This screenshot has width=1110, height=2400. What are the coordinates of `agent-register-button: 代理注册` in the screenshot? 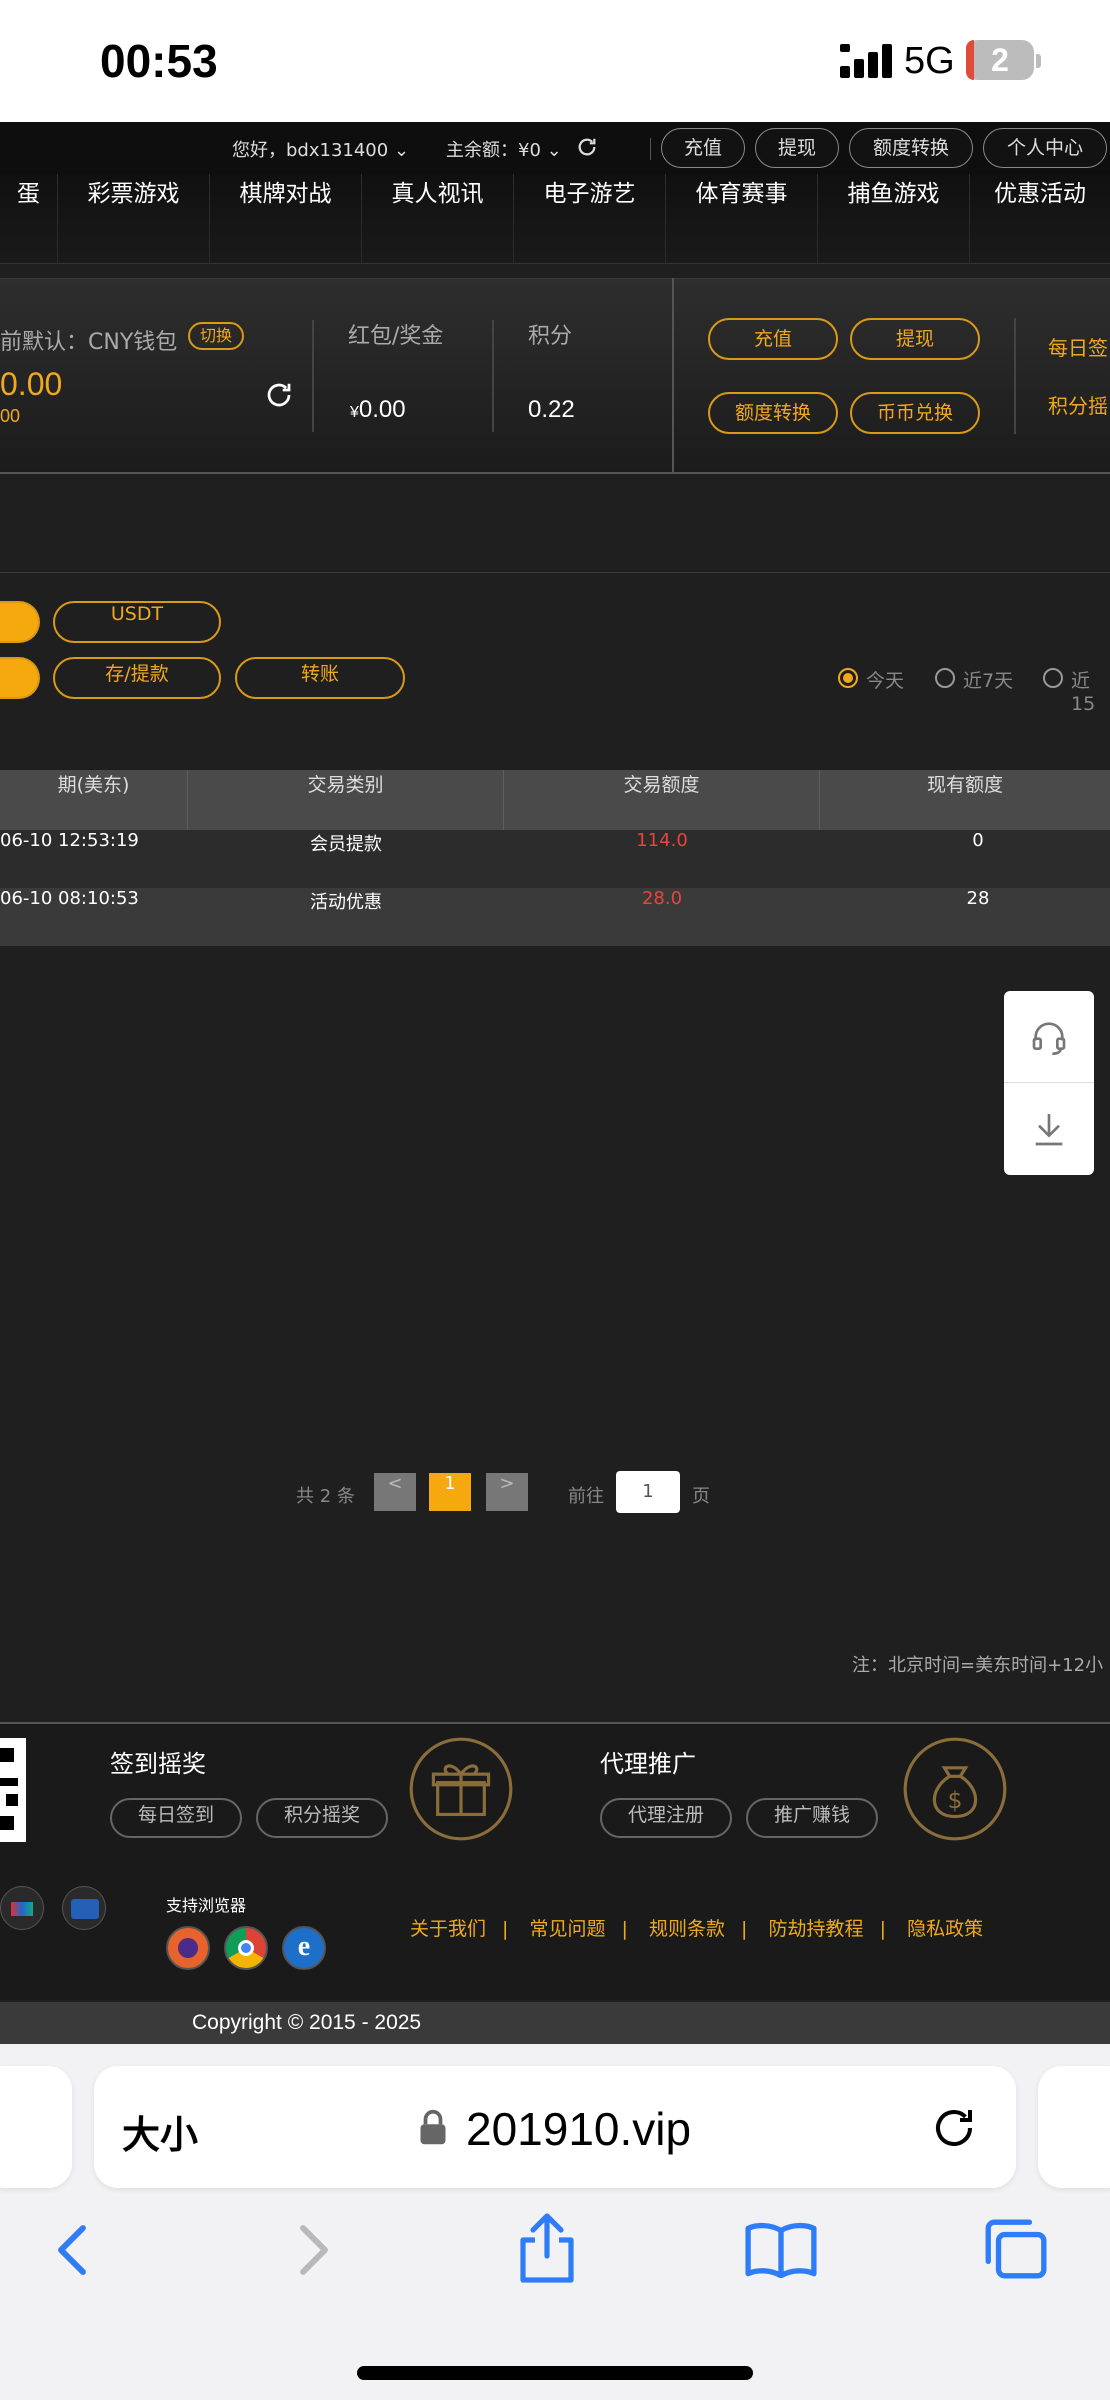 It's located at (666, 1818).